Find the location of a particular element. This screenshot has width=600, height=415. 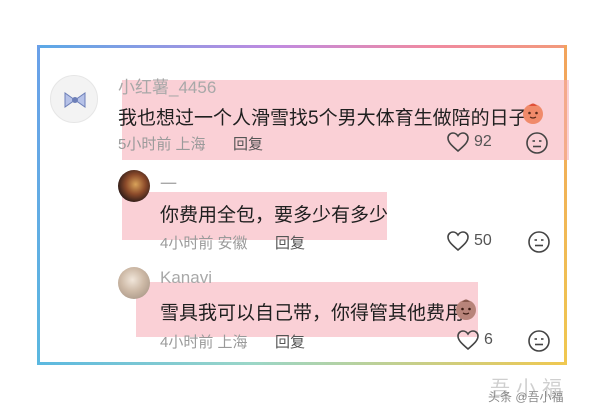

watermark-text: 头条 @吾小福 is located at coordinates (526, 397).